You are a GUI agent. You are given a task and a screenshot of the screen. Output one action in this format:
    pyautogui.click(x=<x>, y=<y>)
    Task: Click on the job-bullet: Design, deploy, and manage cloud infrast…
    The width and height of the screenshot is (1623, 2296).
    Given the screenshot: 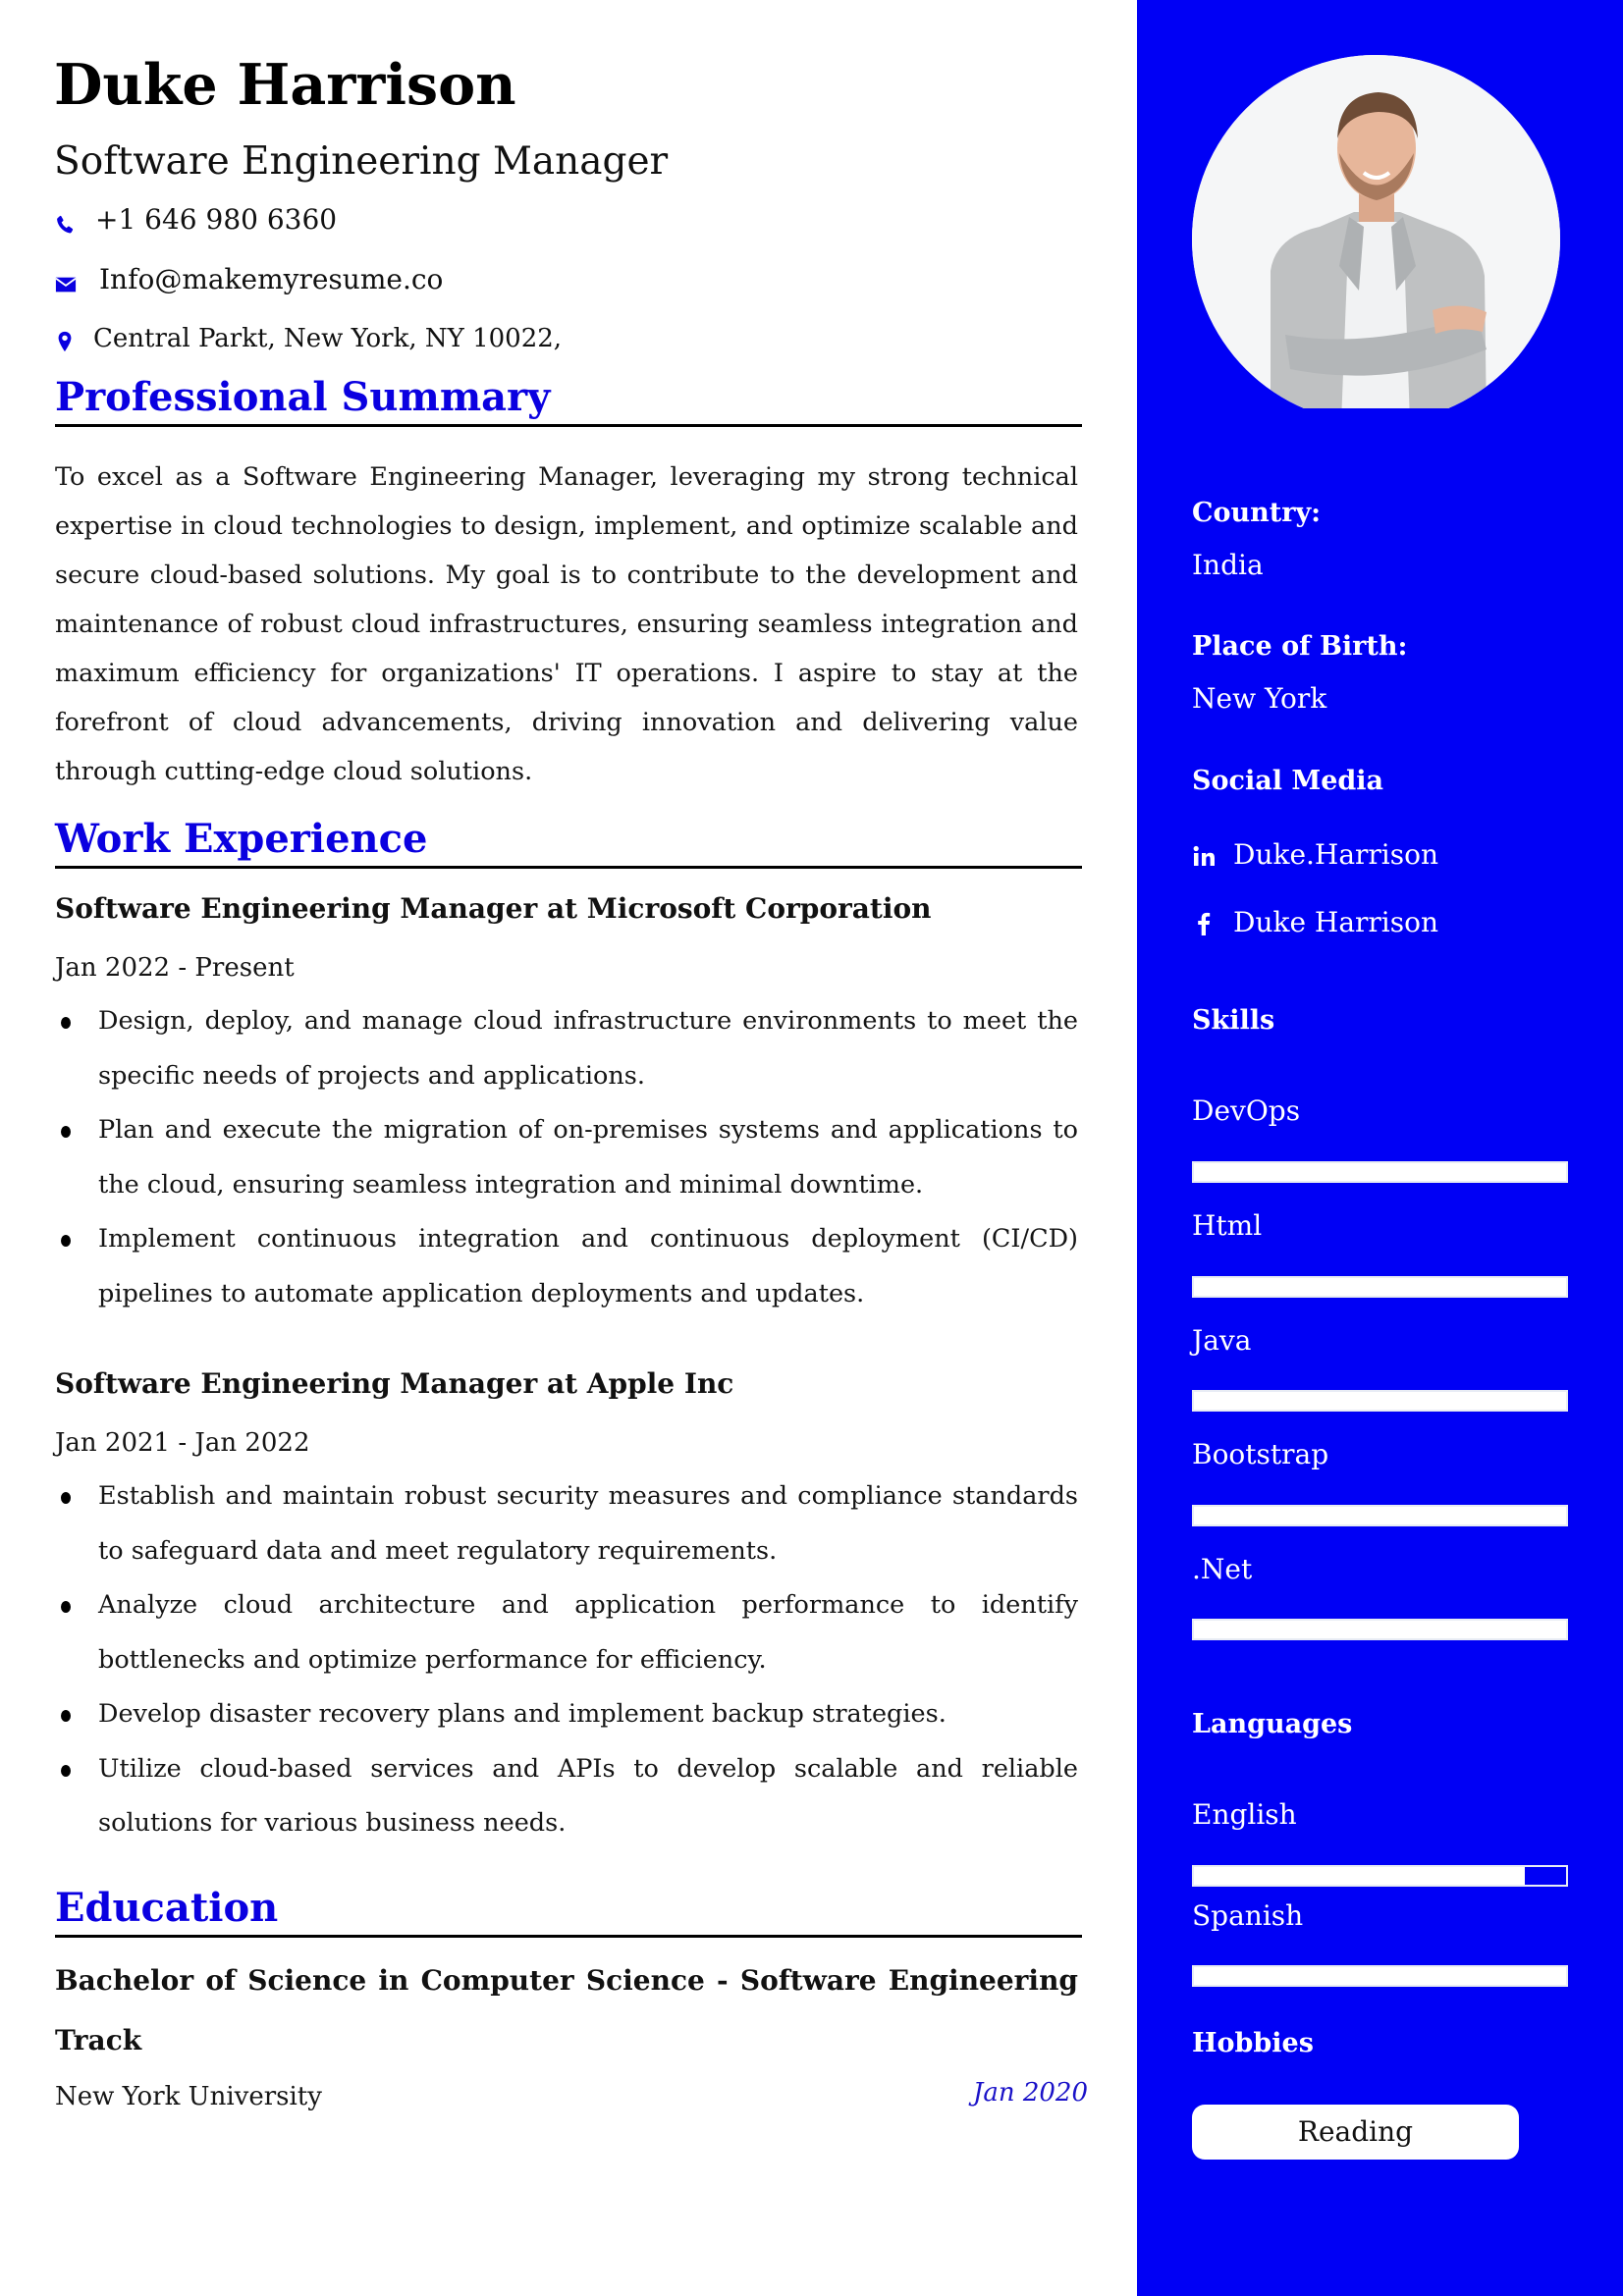 What is the action you would take?
    pyautogui.click(x=567, y=1049)
    